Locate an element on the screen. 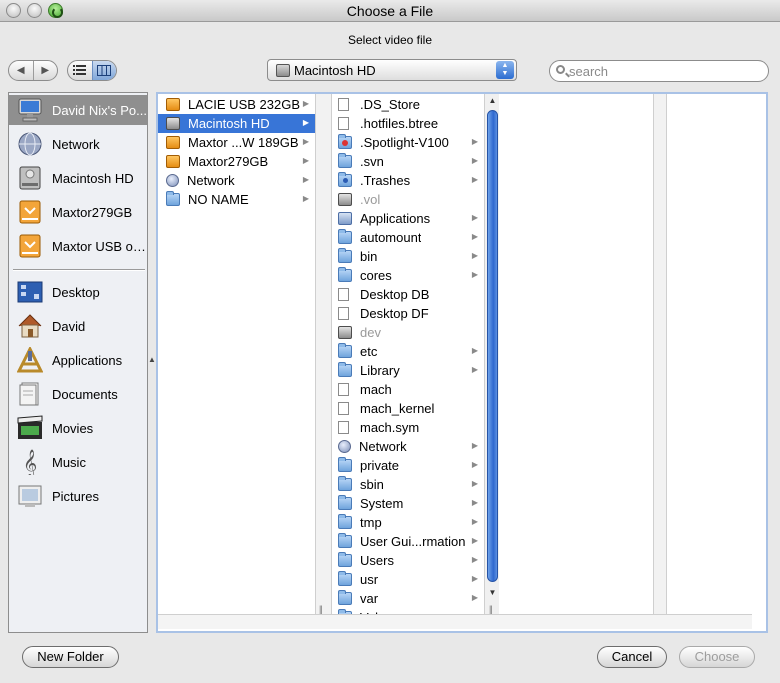  sidebar-item-documents: Documents is located at coordinates (78, 394).